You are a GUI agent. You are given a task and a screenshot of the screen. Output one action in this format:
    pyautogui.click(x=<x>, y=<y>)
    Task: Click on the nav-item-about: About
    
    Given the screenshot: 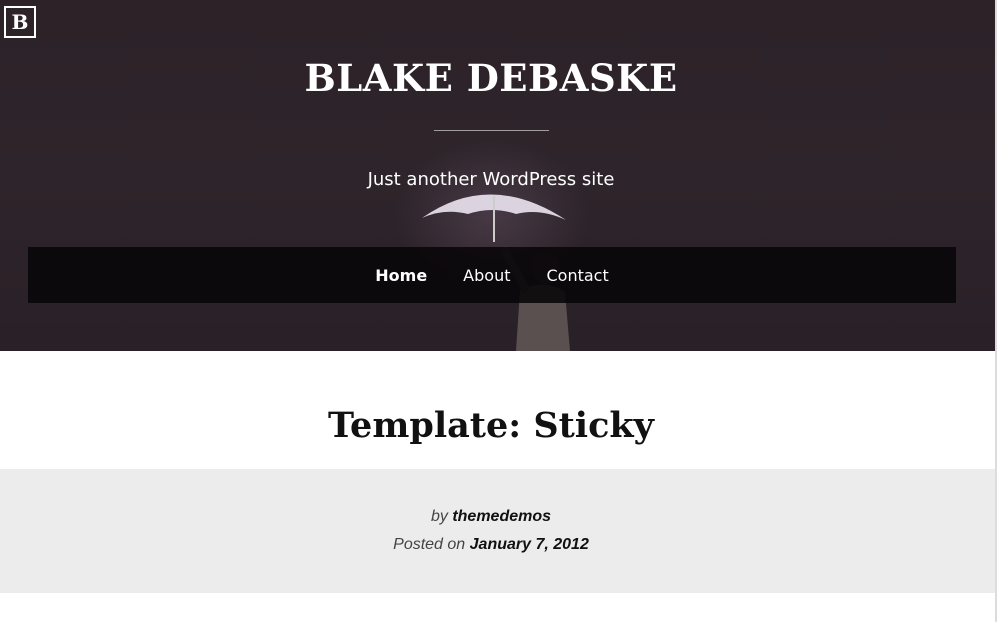 What is the action you would take?
    pyautogui.click(x=486, y=275)
    